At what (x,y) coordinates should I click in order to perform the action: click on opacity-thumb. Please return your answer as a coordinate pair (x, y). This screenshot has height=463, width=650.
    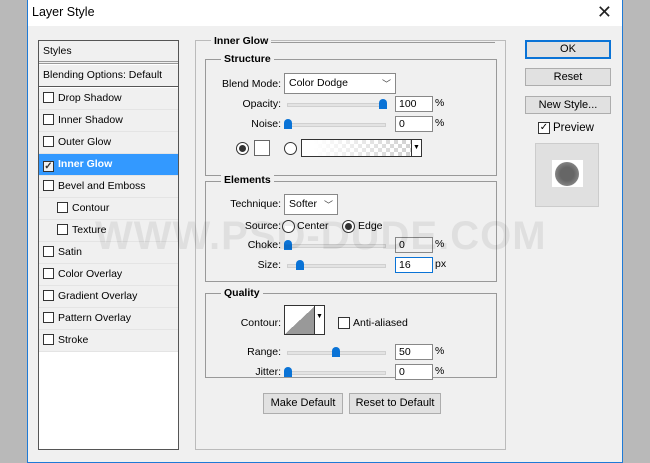
    Looking at the image, I should click on (383, 104).